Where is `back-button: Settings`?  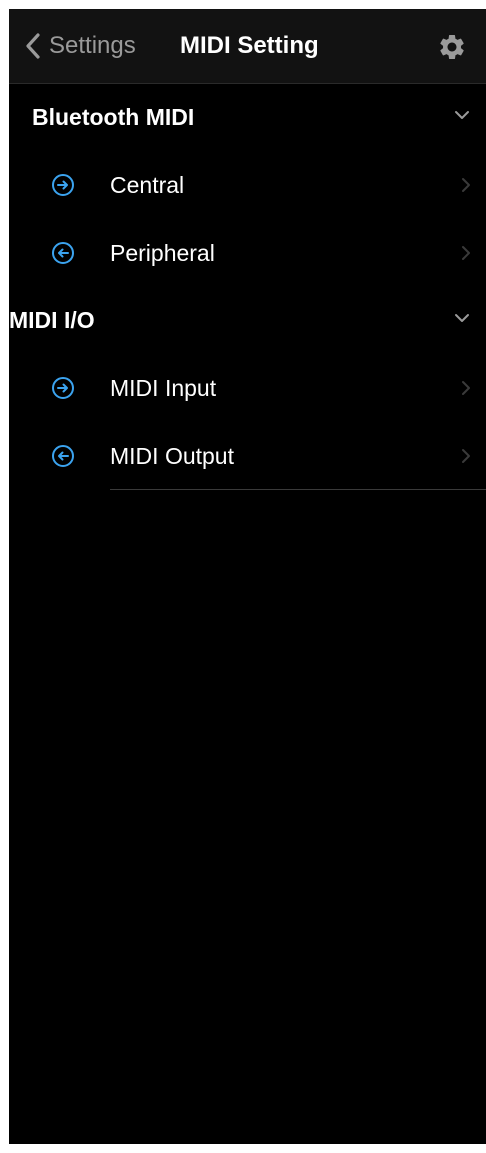
back-button: Settings is located at coordinates (80, 46).